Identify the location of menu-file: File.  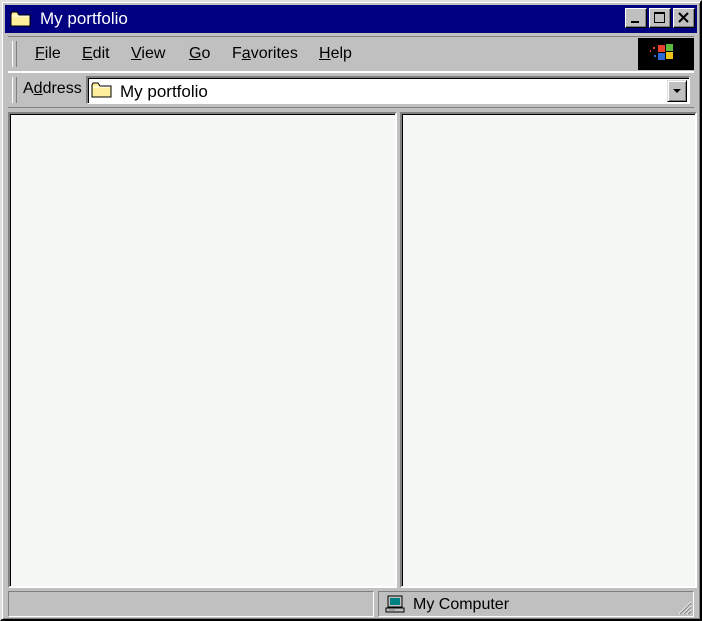
(48, 54).